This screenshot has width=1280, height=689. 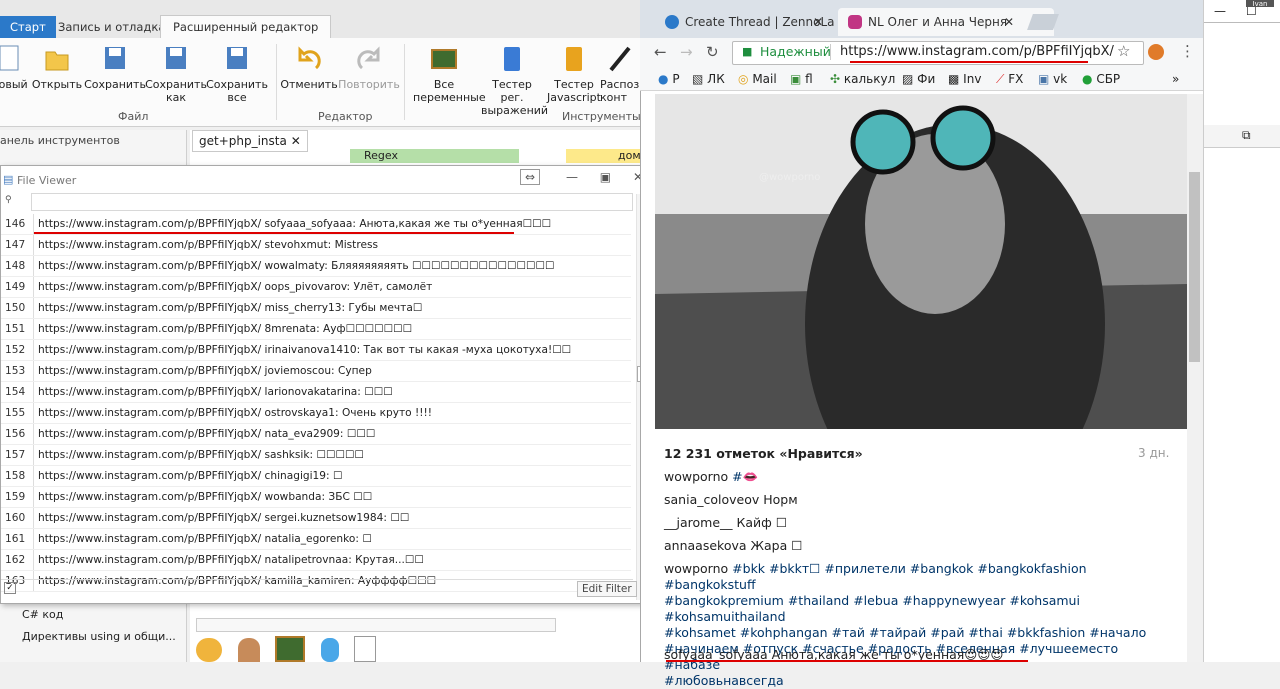 What do you see at coordinates (724, 680) in the screenshot?
I see `caption-hashtags: #любовьнавсегда` at bounding box center [724, 680].